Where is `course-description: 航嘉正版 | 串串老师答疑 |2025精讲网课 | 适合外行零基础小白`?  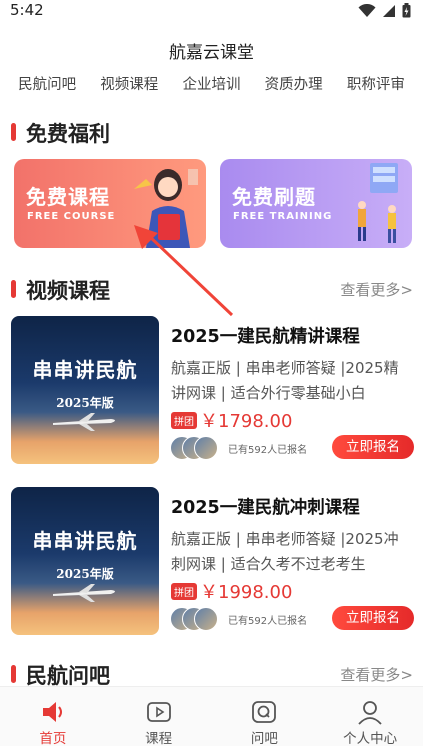
course-description: 航嘉正版 | 串串老师答疑 |2025精讲网课 | 适合外行零基础小白 is located at coordinates (285, 380).